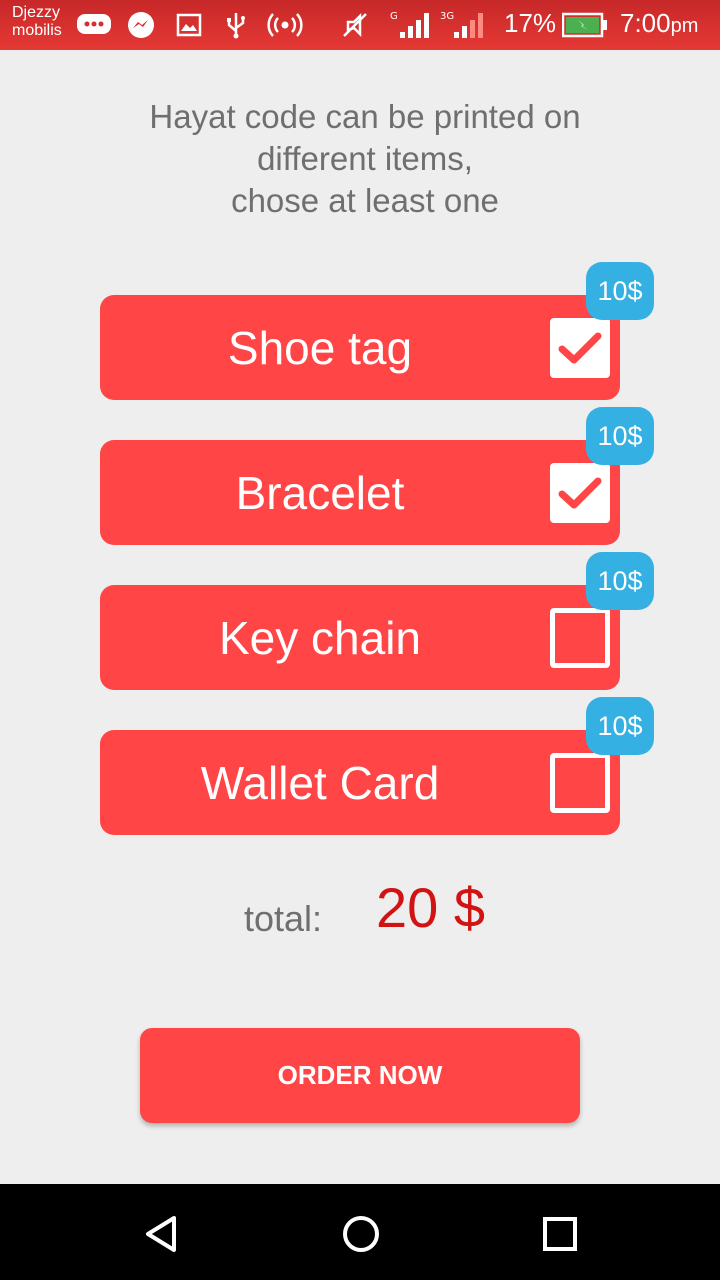 The height and width of the screenshot is (1280, 720). Describe the element at coordinates (37, 21) in the screenshot. I see `carrier-name: Djezzy mobilis` at that location.